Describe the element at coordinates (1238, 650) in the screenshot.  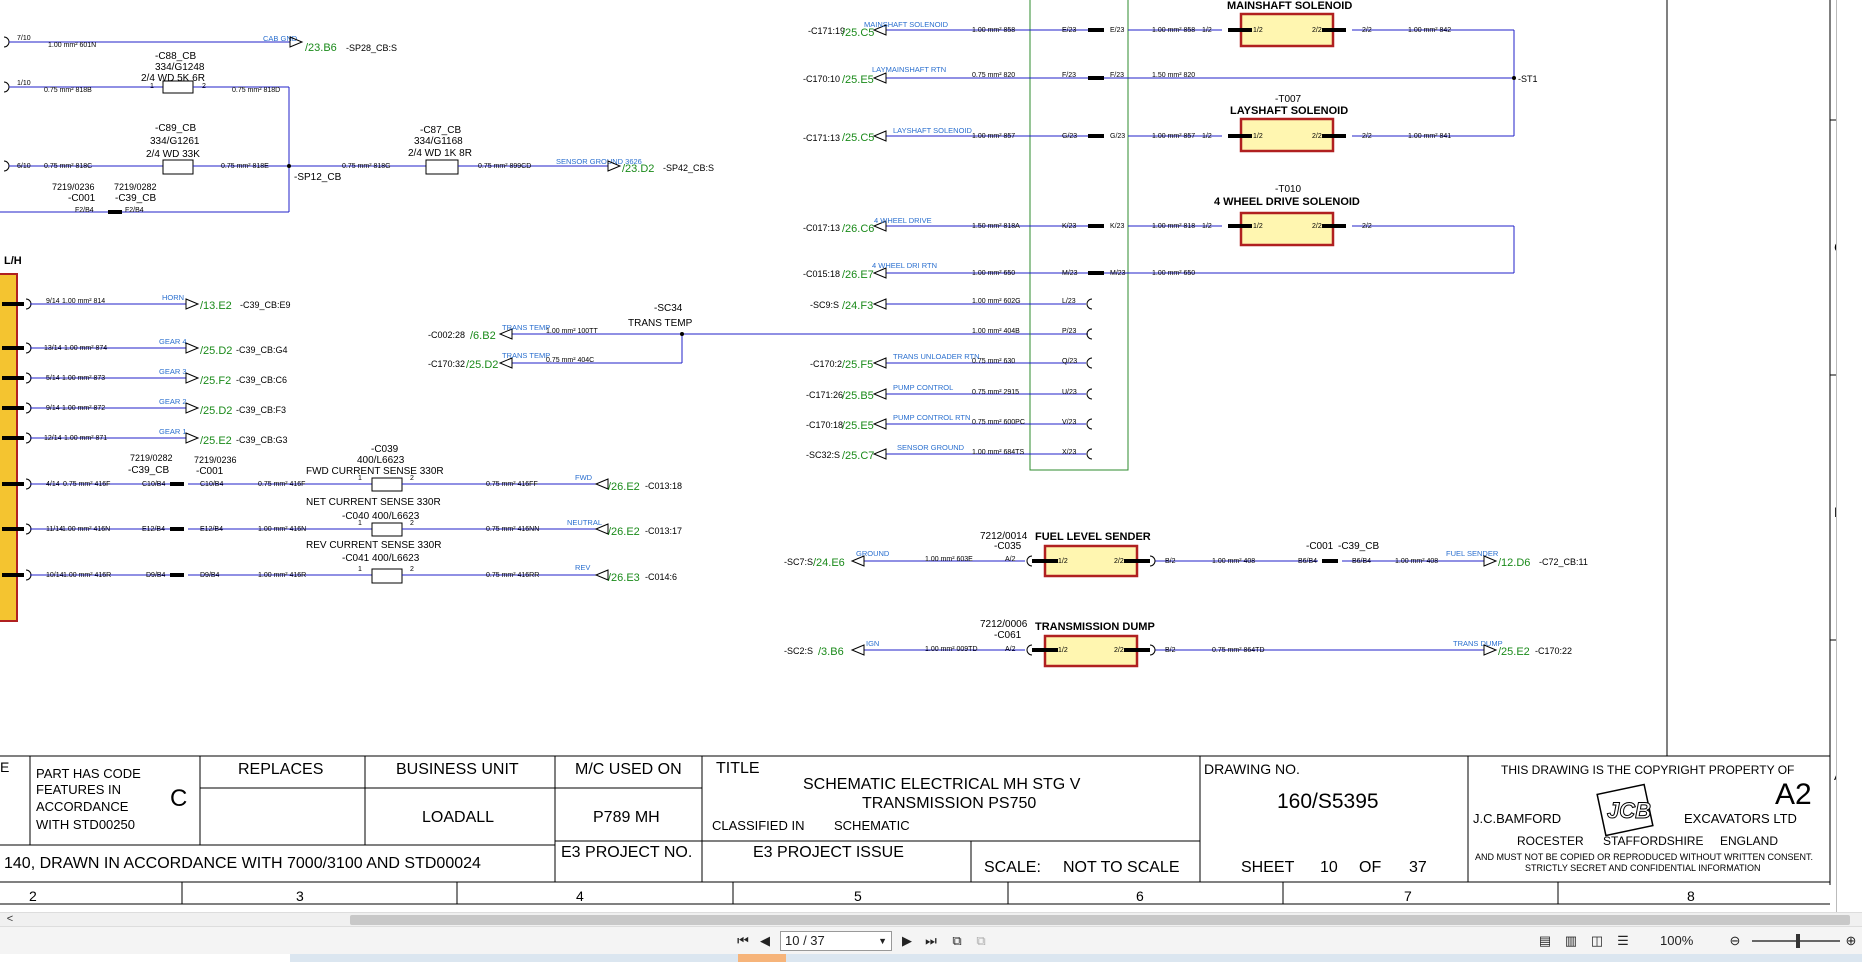
I see `svg-text: 0.75 mm² 864TD` at that location.